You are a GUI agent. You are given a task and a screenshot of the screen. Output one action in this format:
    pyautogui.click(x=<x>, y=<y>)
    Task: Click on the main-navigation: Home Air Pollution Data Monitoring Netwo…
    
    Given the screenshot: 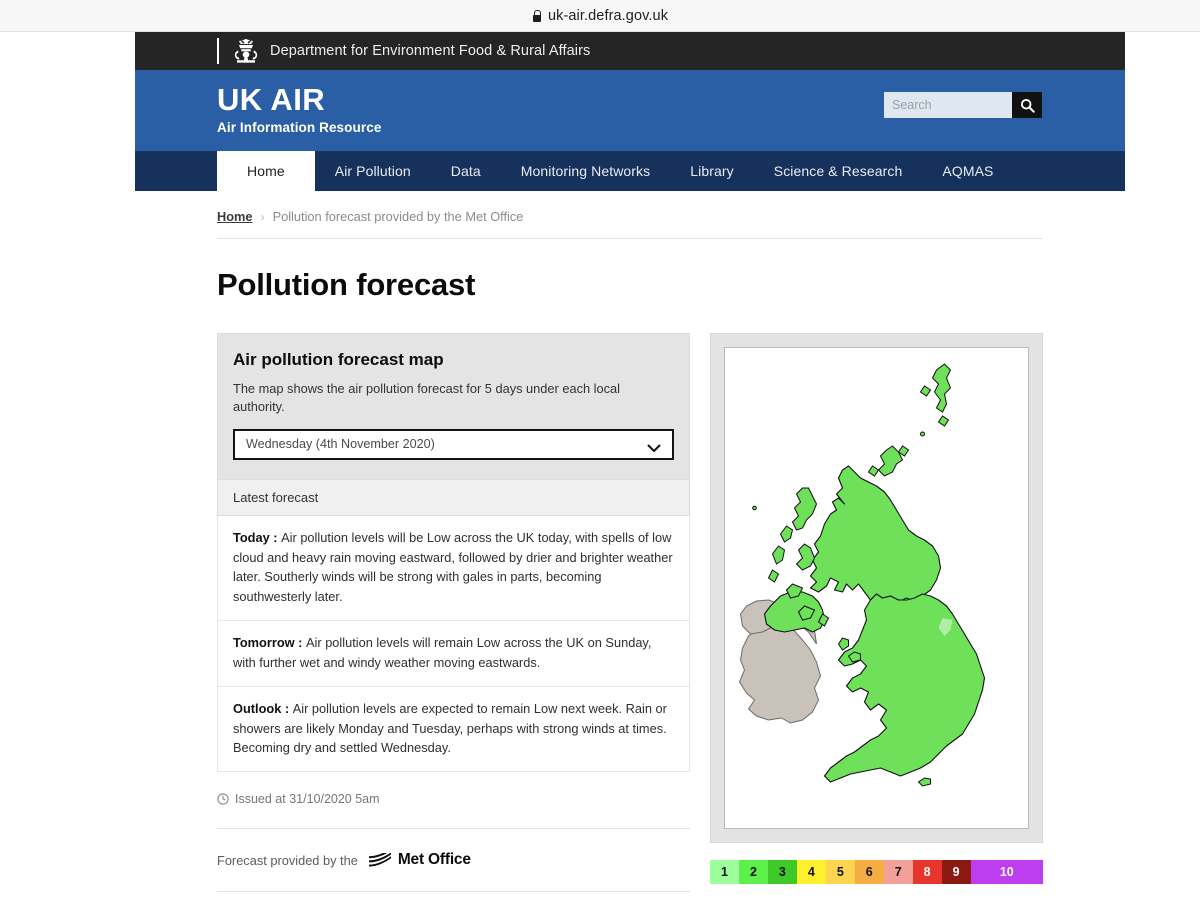 What is the action you would take?
    pyautogui.click(x=630, y=171)
    